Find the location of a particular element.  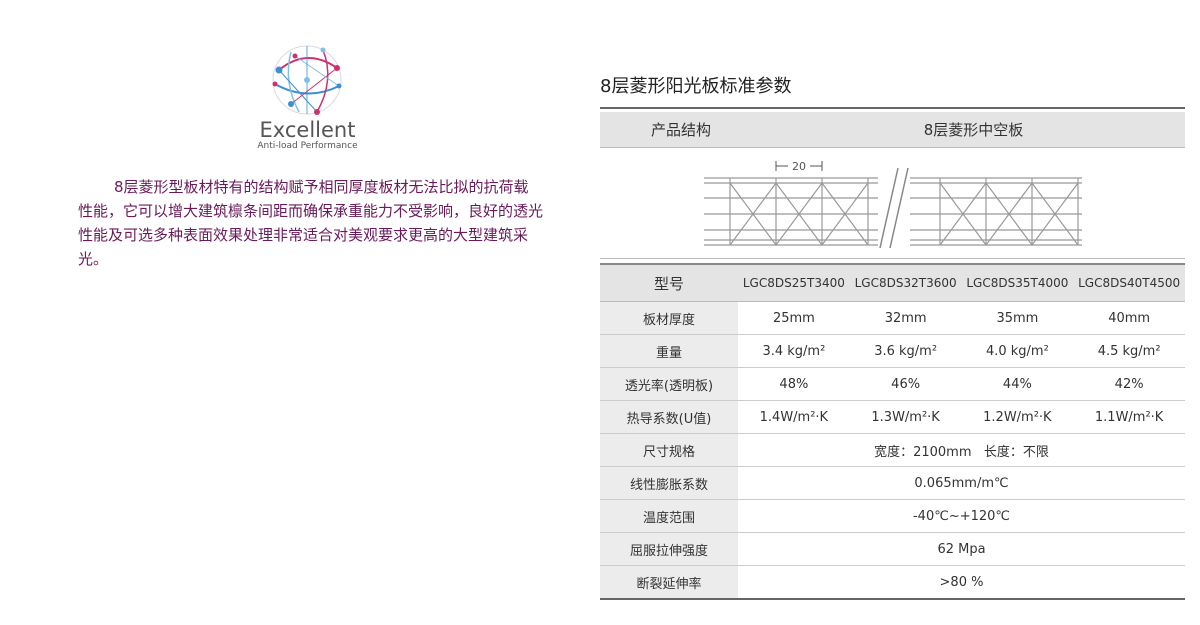

row-label: 尺寸规格 is located at coordinates (669, 450).